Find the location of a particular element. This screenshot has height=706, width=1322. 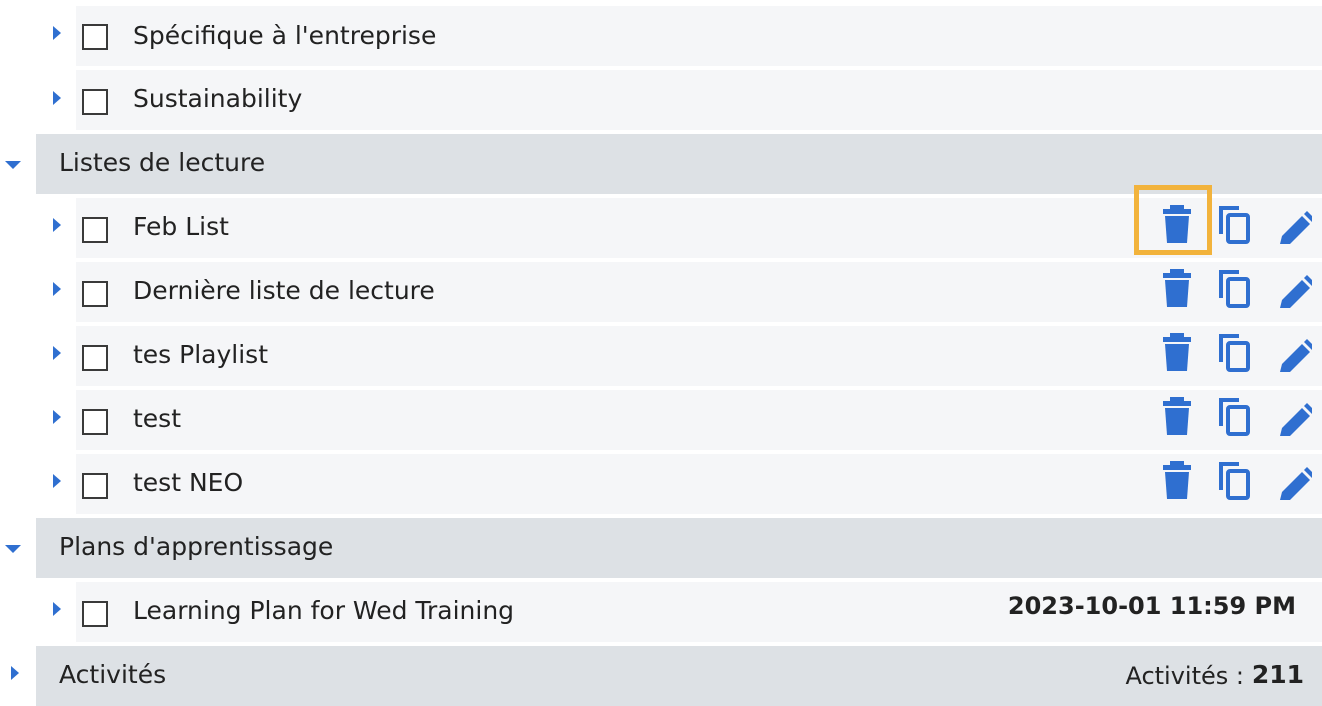

item-label: test is located at coordinates (157, 418).